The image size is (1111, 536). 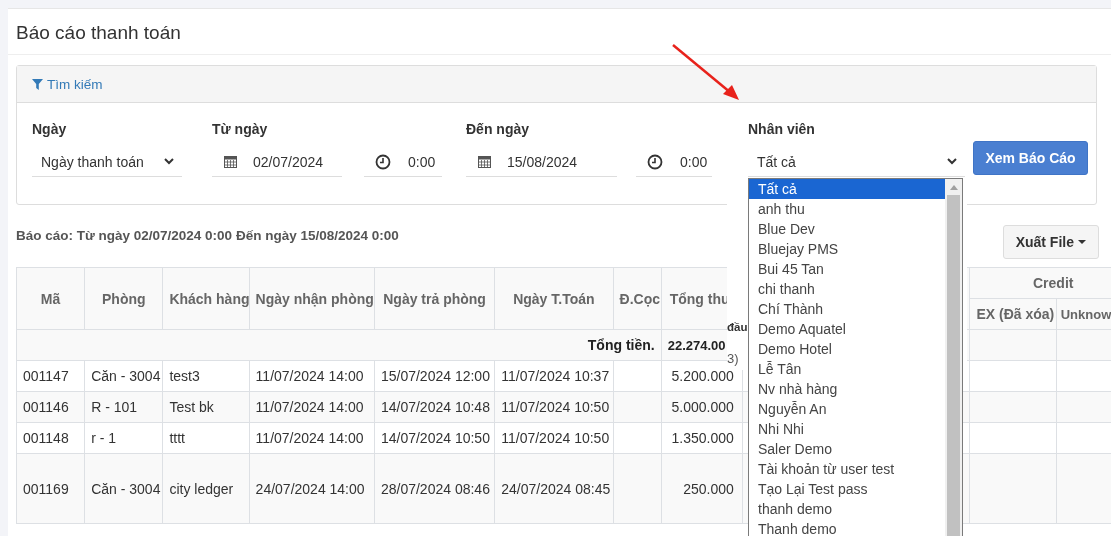 I want to click on column-header: Phòng, so click(x=124, y=298).